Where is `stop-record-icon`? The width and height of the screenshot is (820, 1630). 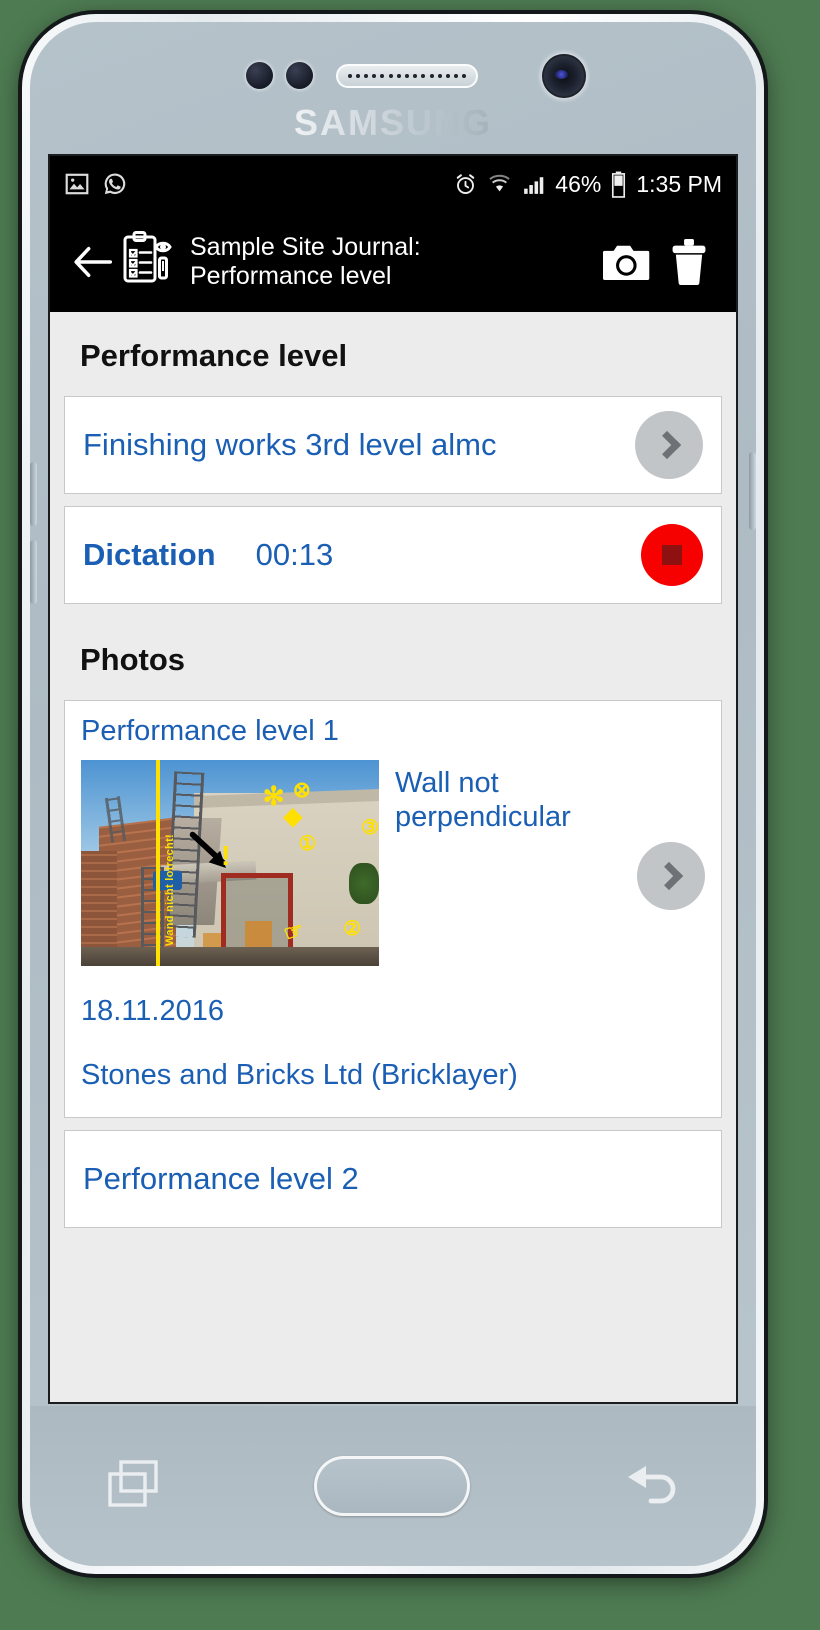
stop-record-icon is located at coordinates (672, 555).